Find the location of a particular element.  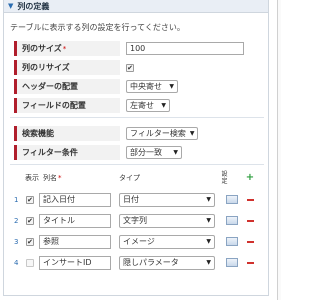

table-row: 2 ✔ タイトル 文字列 ▼ is located at coordinates (139, 220).